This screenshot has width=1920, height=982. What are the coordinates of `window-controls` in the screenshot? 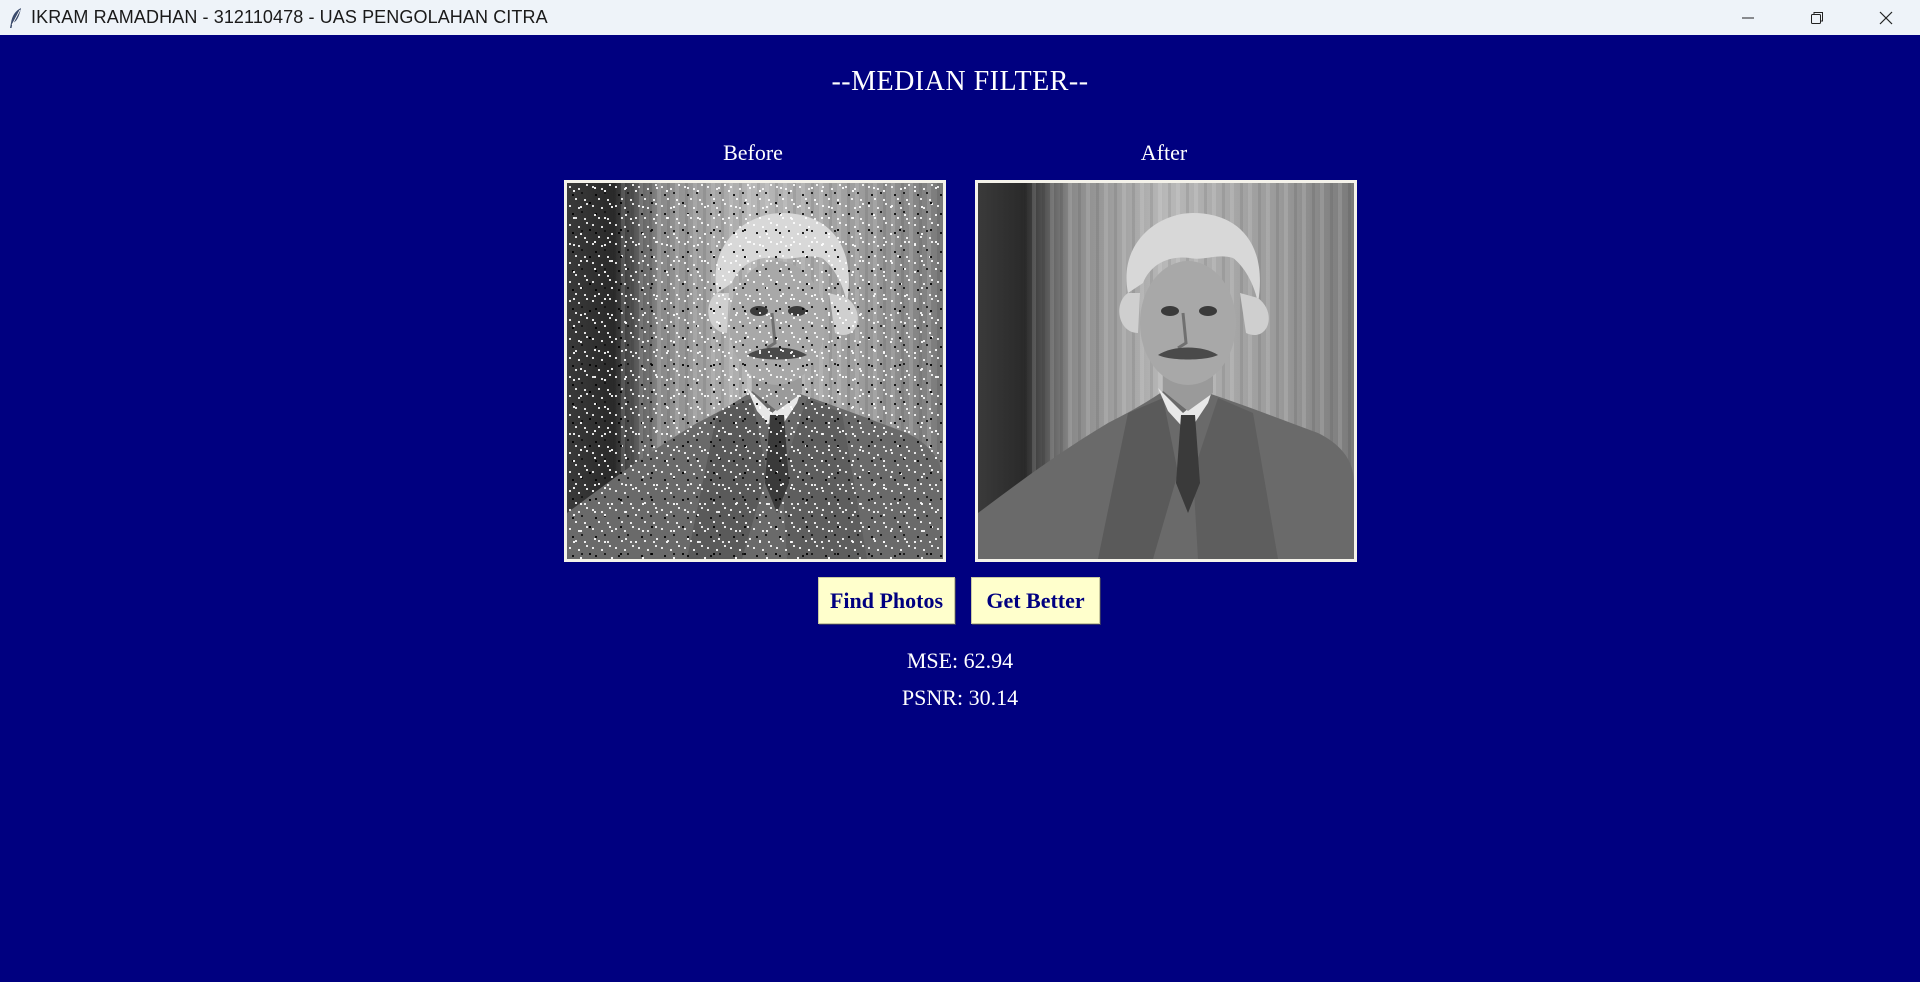 It's located at (1816, 17).